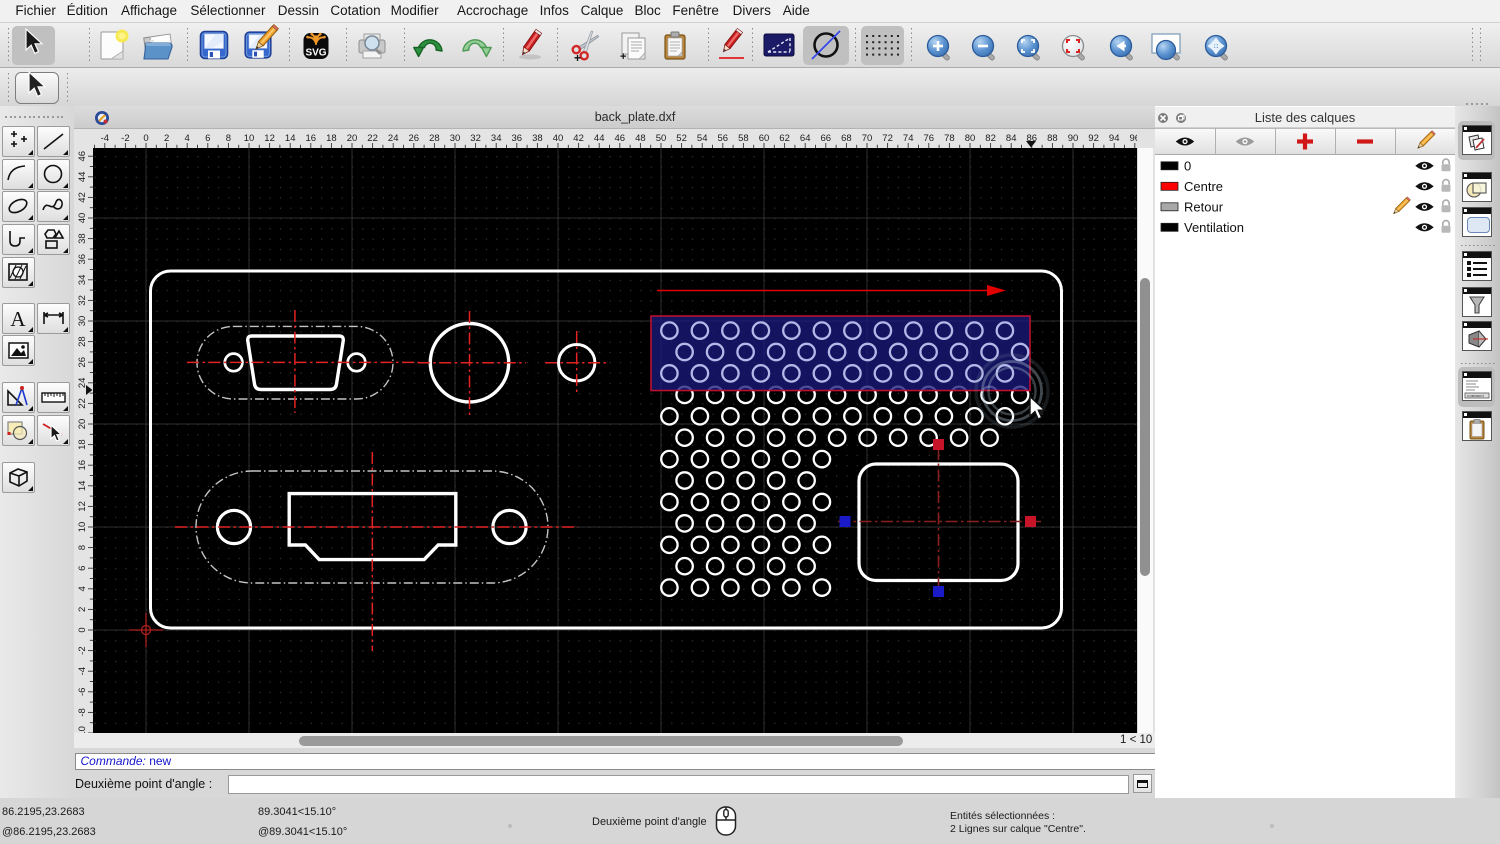 The image size is (1500, 844). I want to click on svg-text: 70, so click(867, 138).